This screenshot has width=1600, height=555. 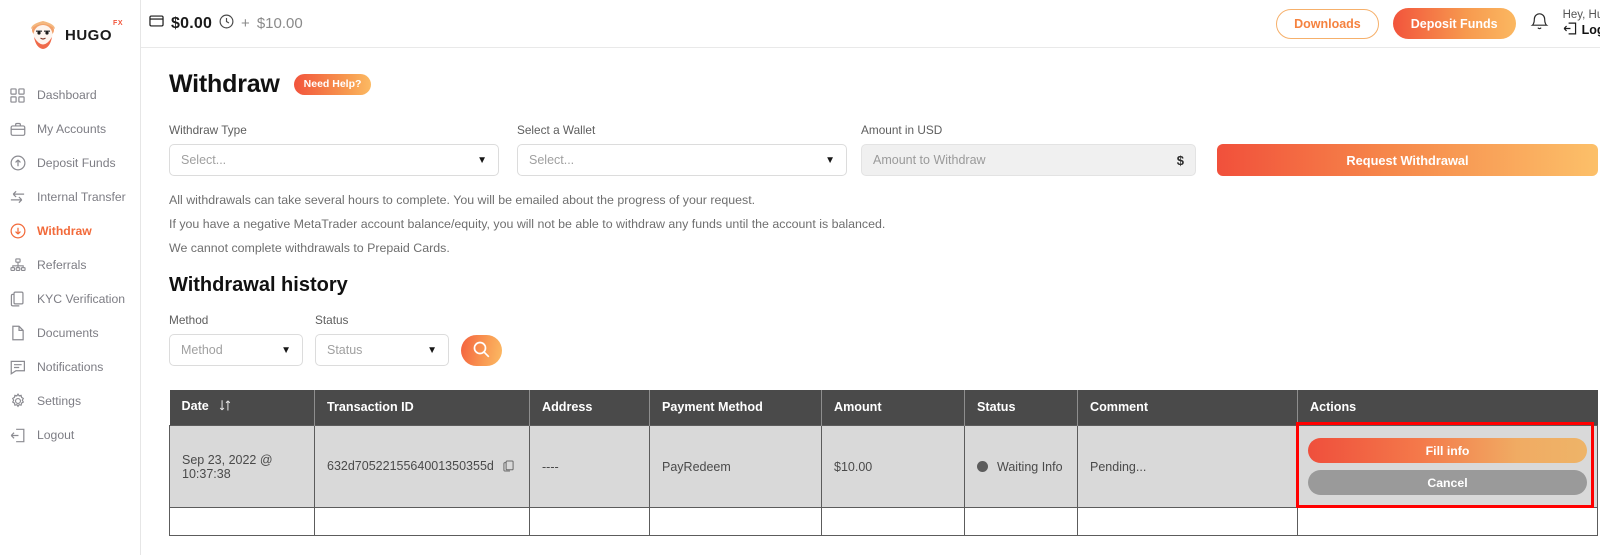 I want to click on method-filter-field: Method Method ▼, so click(x=236, y=339).